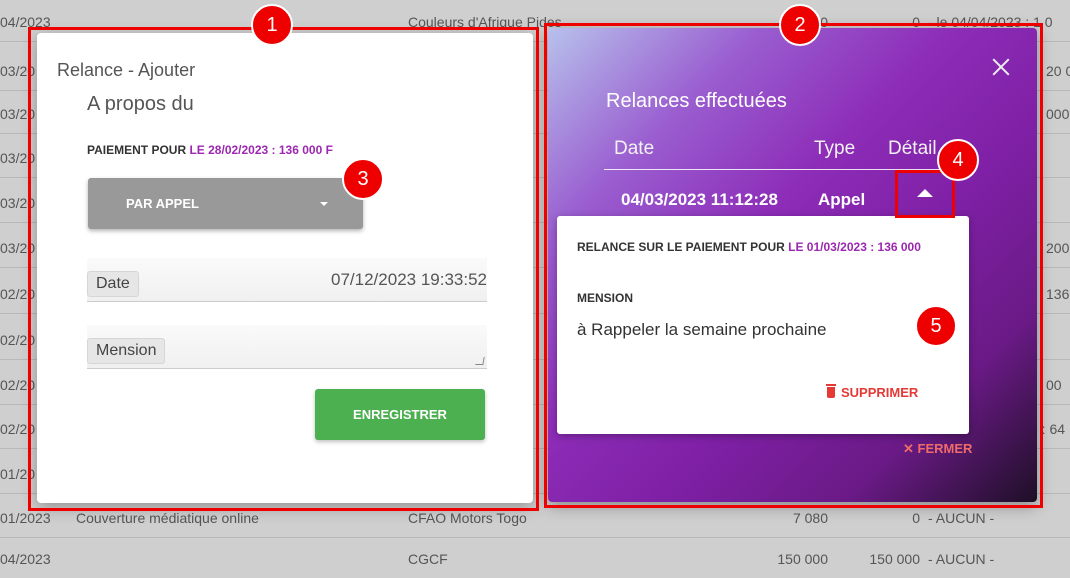  Describe the element at coordinates (774, 153) in the screenshot. I see `table-header: Date Type Détail` at that location.